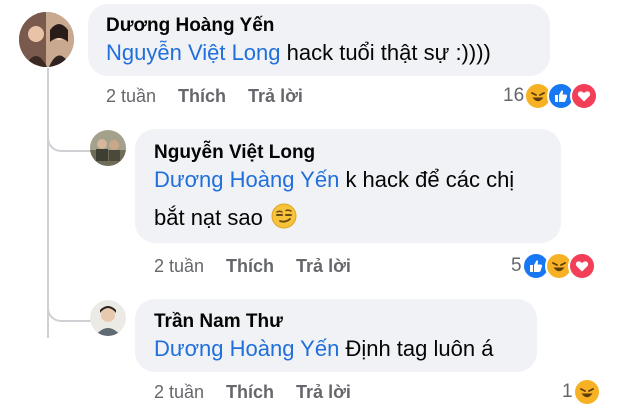 The height and width of the screenshot is (411, 620). What do you see at coordinates (553, 266) in the screenshot?
I see `reaction-summary: 5` at bounding box center [553, 266].